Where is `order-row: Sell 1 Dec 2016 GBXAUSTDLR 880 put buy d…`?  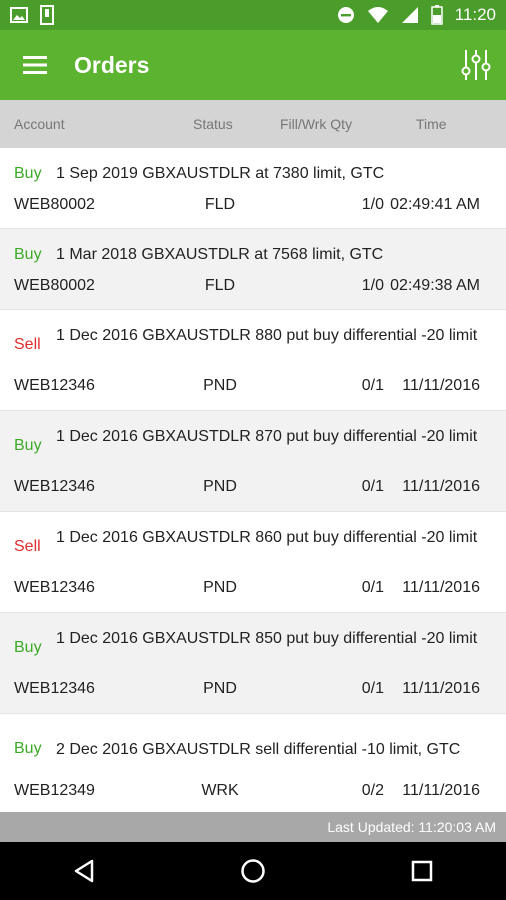 order-row: Sell 1 Dec 2016 GBXAUSTDLR 880 put buy d… is located at coordinates (253, 360).